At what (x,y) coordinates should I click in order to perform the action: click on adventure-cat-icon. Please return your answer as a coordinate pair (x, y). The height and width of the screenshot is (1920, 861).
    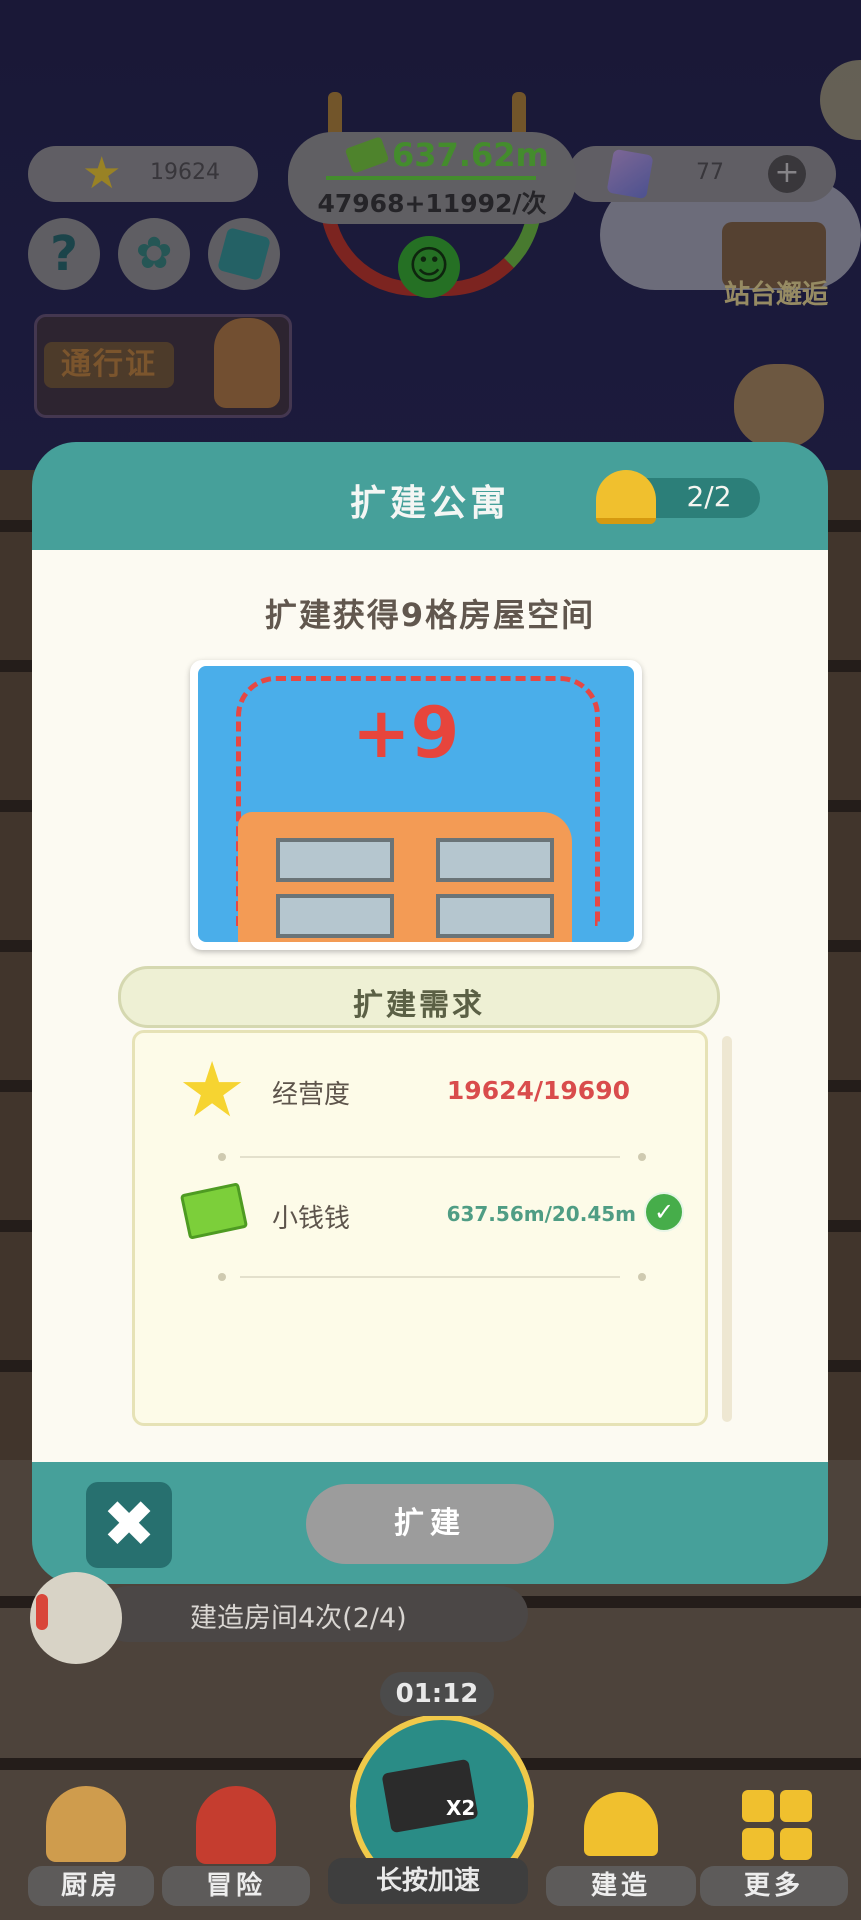
    Looking at the image, I should click on (236, 1825).